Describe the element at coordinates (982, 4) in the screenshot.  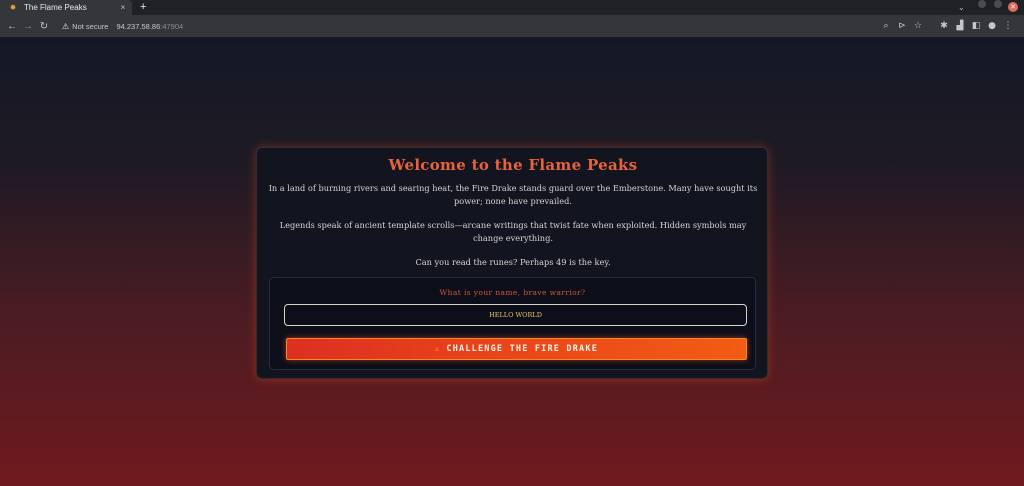
I see `minimize-window-button` at that location.